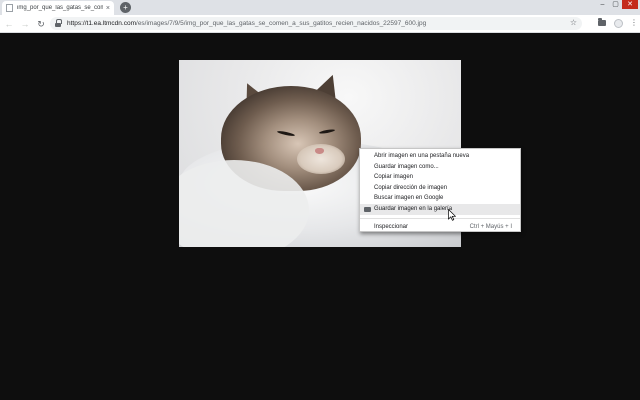  I want to click on url-host: https://t1.ea.ltmcdn.com, so click(102, 23).